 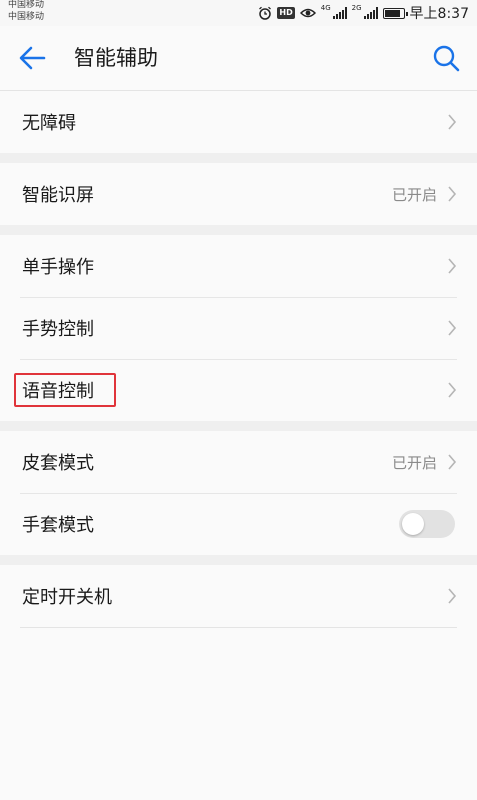 I want to click on row-accessibility: 无障碍, so click(x=238, y=122).